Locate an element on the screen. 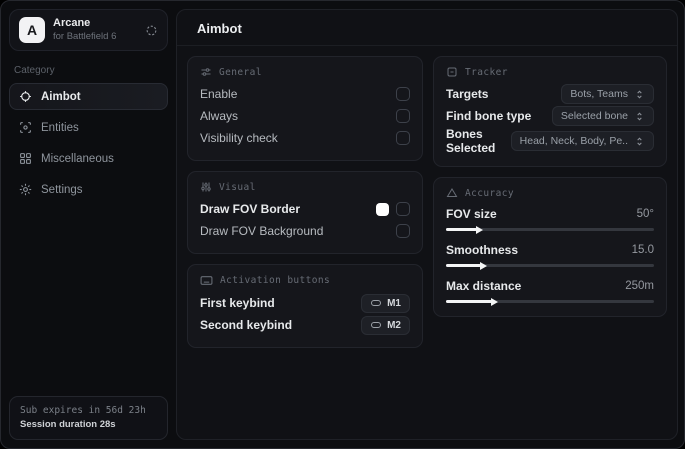  fov-size-slider is located at coordinates (549, 229).